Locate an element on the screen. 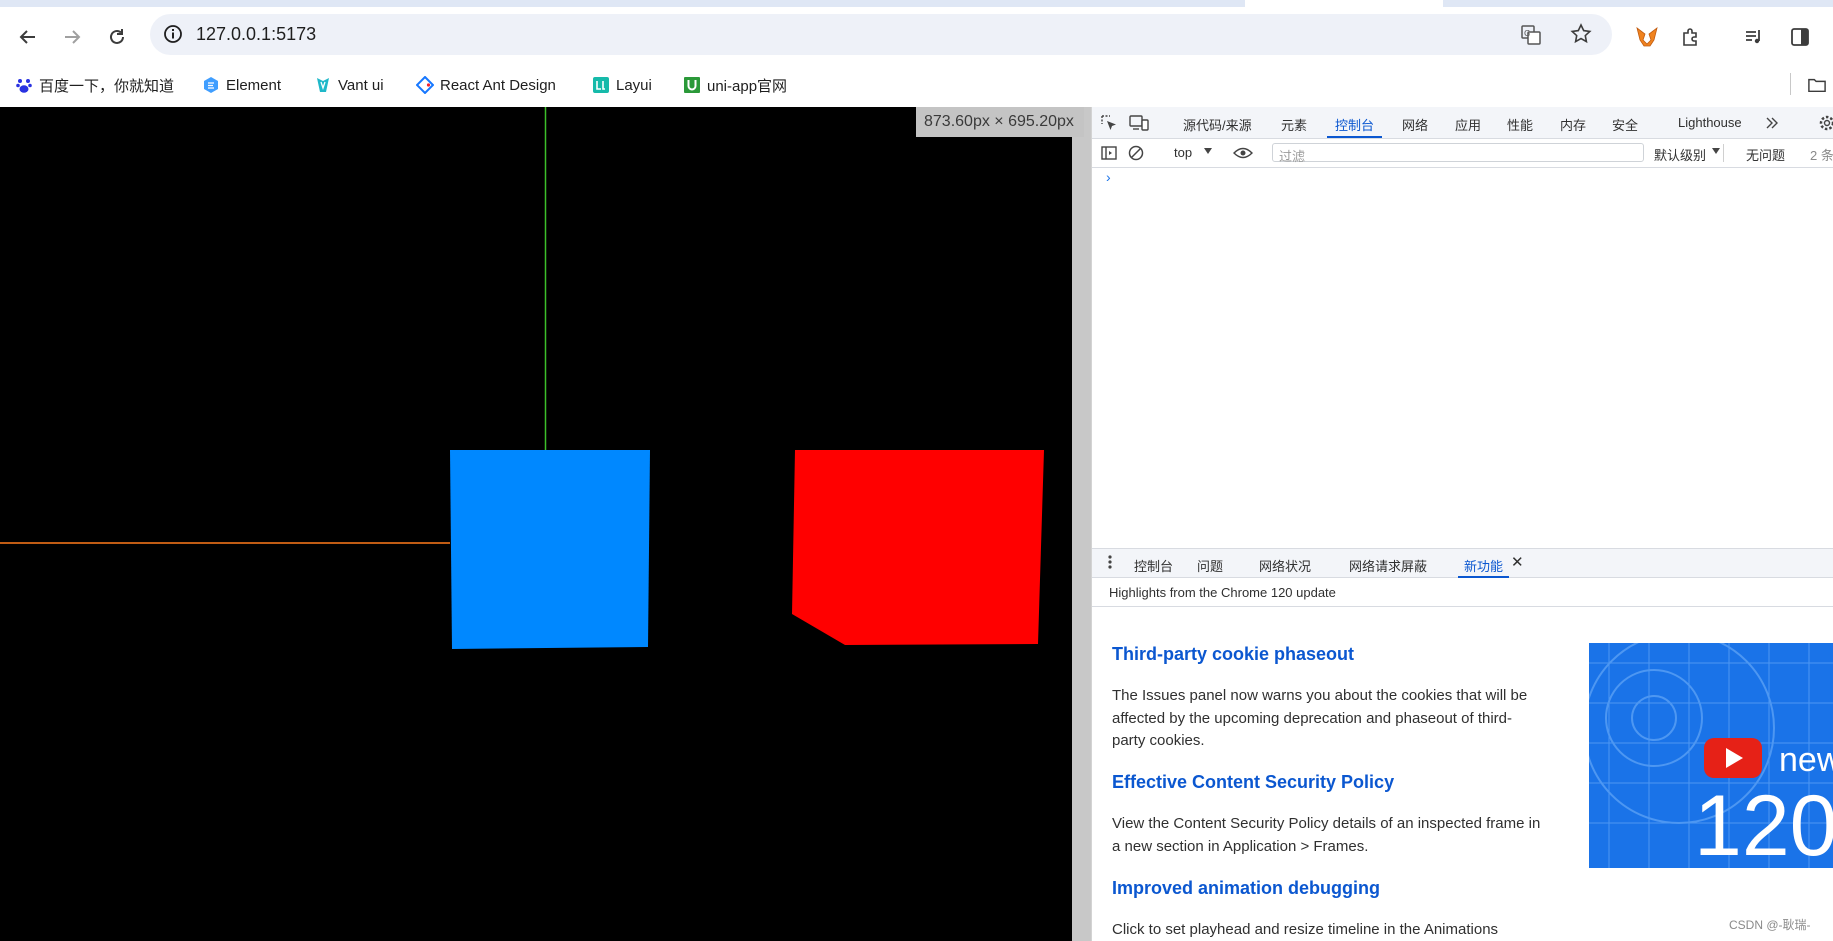 The height and width of the screenshot is (941, 1833). tab-sources: 源代码/来源 is located at coordinates (1217, 124).